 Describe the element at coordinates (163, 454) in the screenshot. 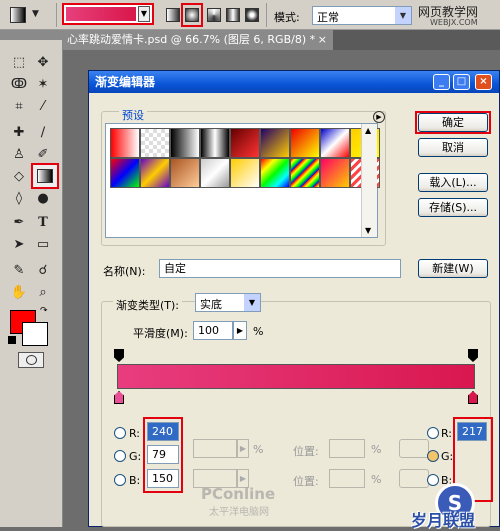

I see `g-input: 79` at that location.